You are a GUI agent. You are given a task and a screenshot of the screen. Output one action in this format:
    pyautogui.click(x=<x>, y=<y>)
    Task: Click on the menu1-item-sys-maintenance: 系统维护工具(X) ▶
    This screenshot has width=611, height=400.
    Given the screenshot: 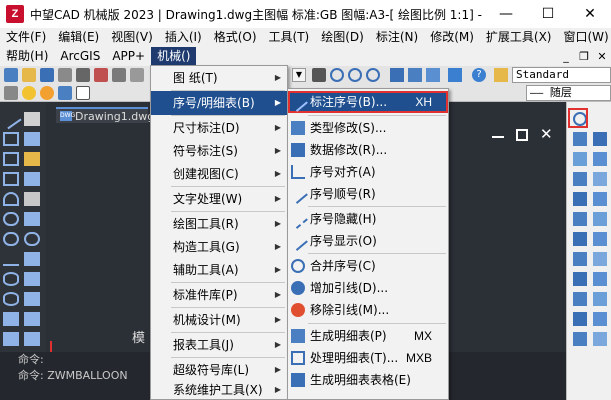 What is the action you would take?
    pyautogui.click(x=219, y=389)
    